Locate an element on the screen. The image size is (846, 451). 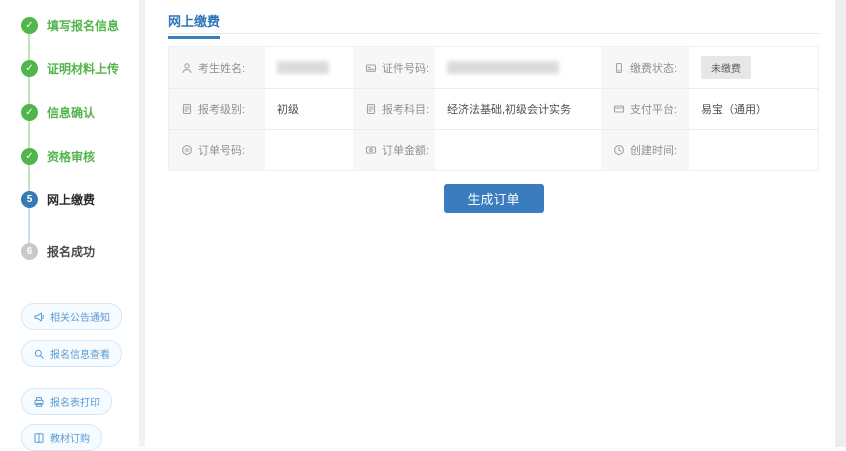
link-print-registration-form: 报名表打印 is located at coordinates (66, 401).